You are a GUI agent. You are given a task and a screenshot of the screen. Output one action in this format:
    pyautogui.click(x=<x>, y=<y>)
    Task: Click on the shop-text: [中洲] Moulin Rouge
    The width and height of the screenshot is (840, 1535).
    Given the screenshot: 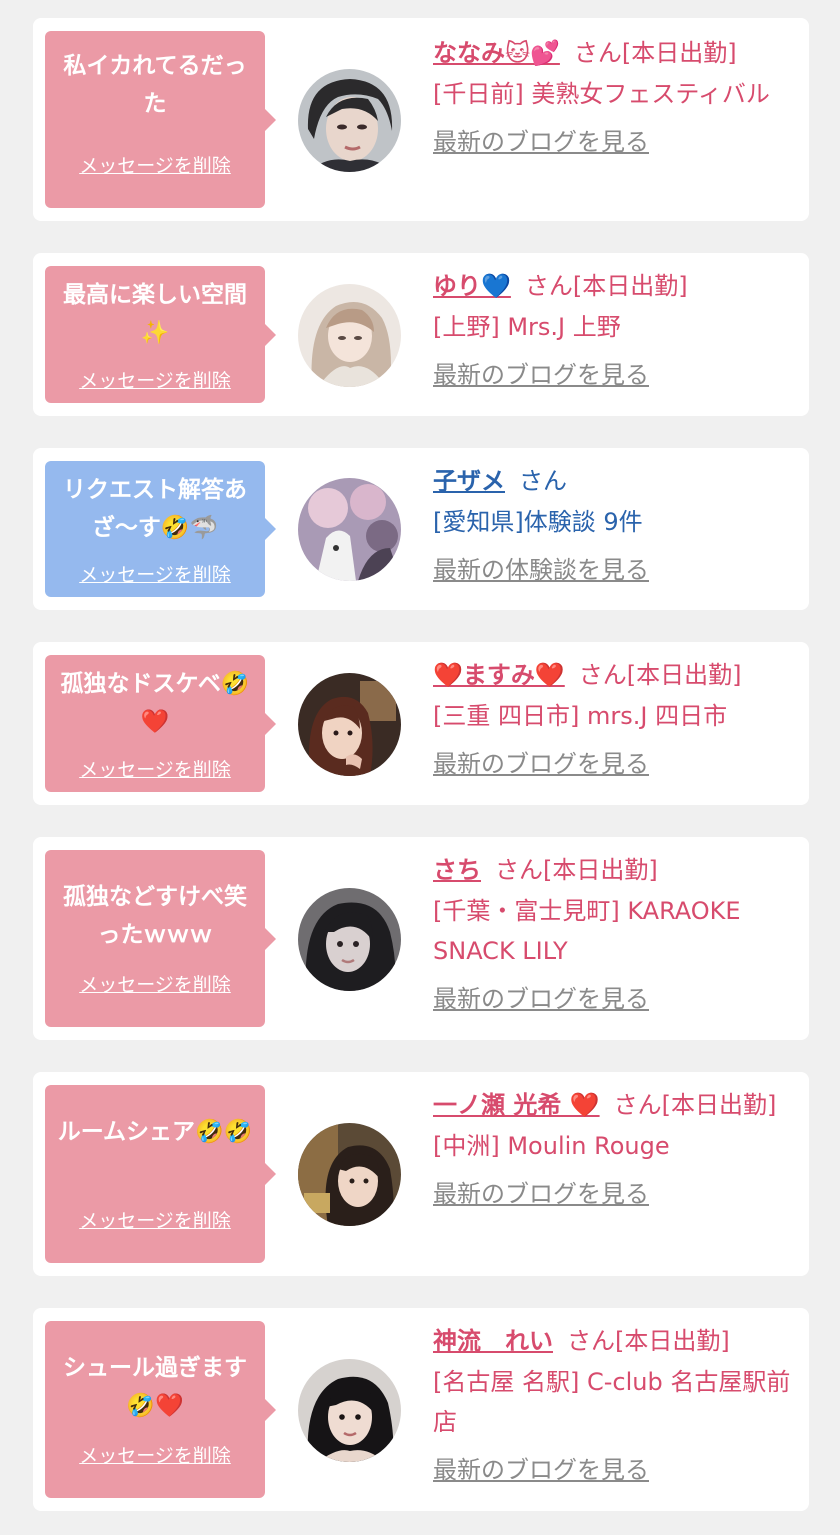 What is the action you would take?
    pyautogui.click(x=551, y=1146)
    